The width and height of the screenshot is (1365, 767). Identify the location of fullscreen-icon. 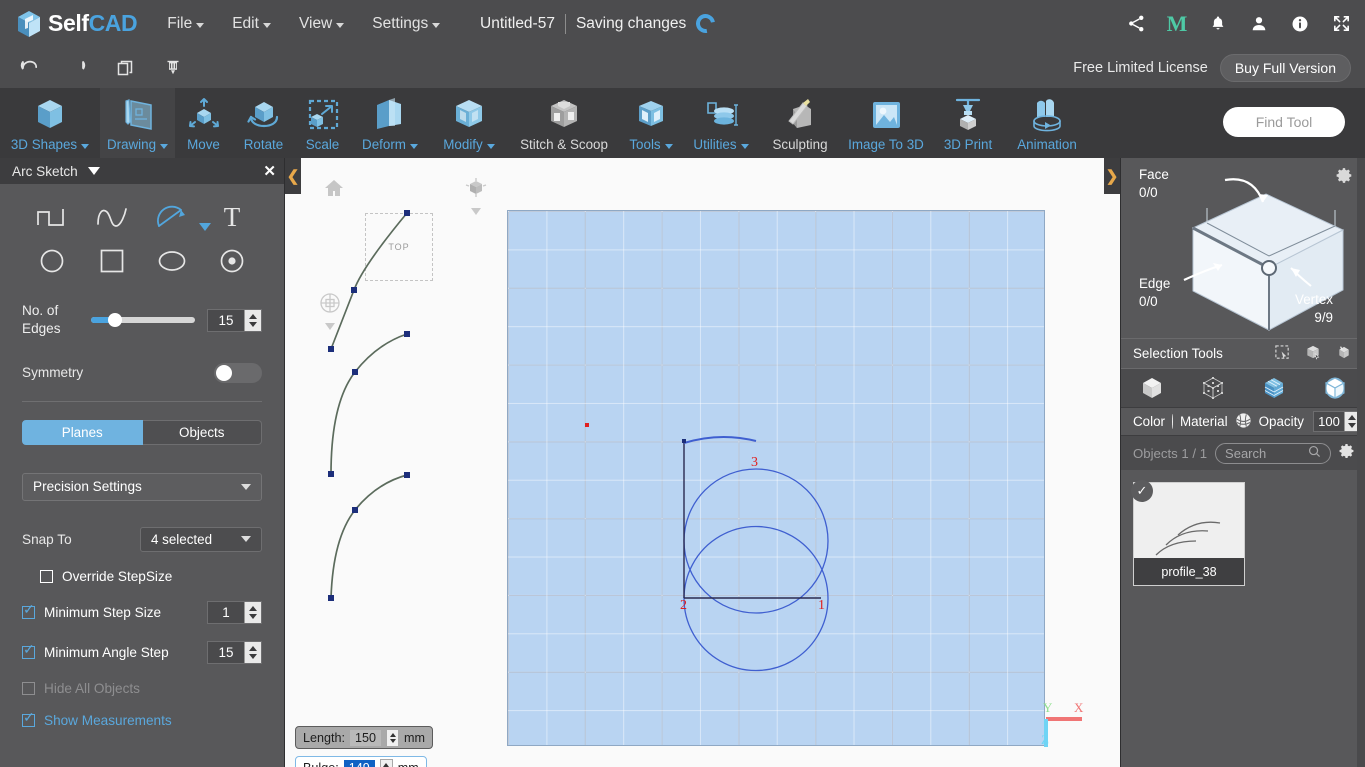
(1341, 24).